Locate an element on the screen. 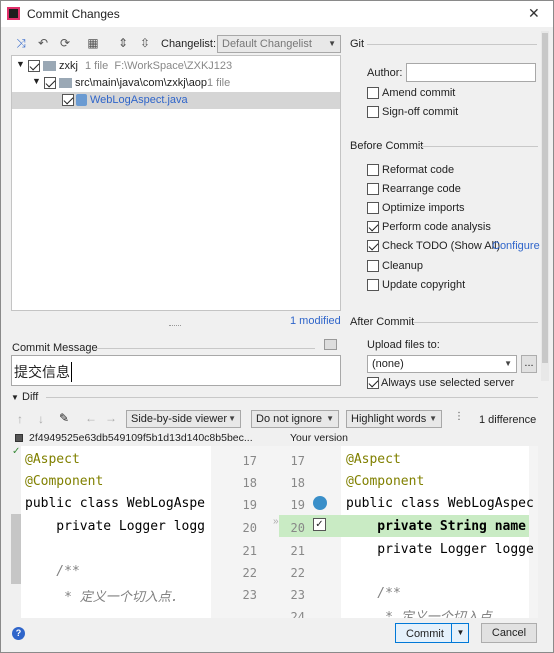 The width and height of the screenshot is (554, 653). history-icon is located at coordinates (330, 344).